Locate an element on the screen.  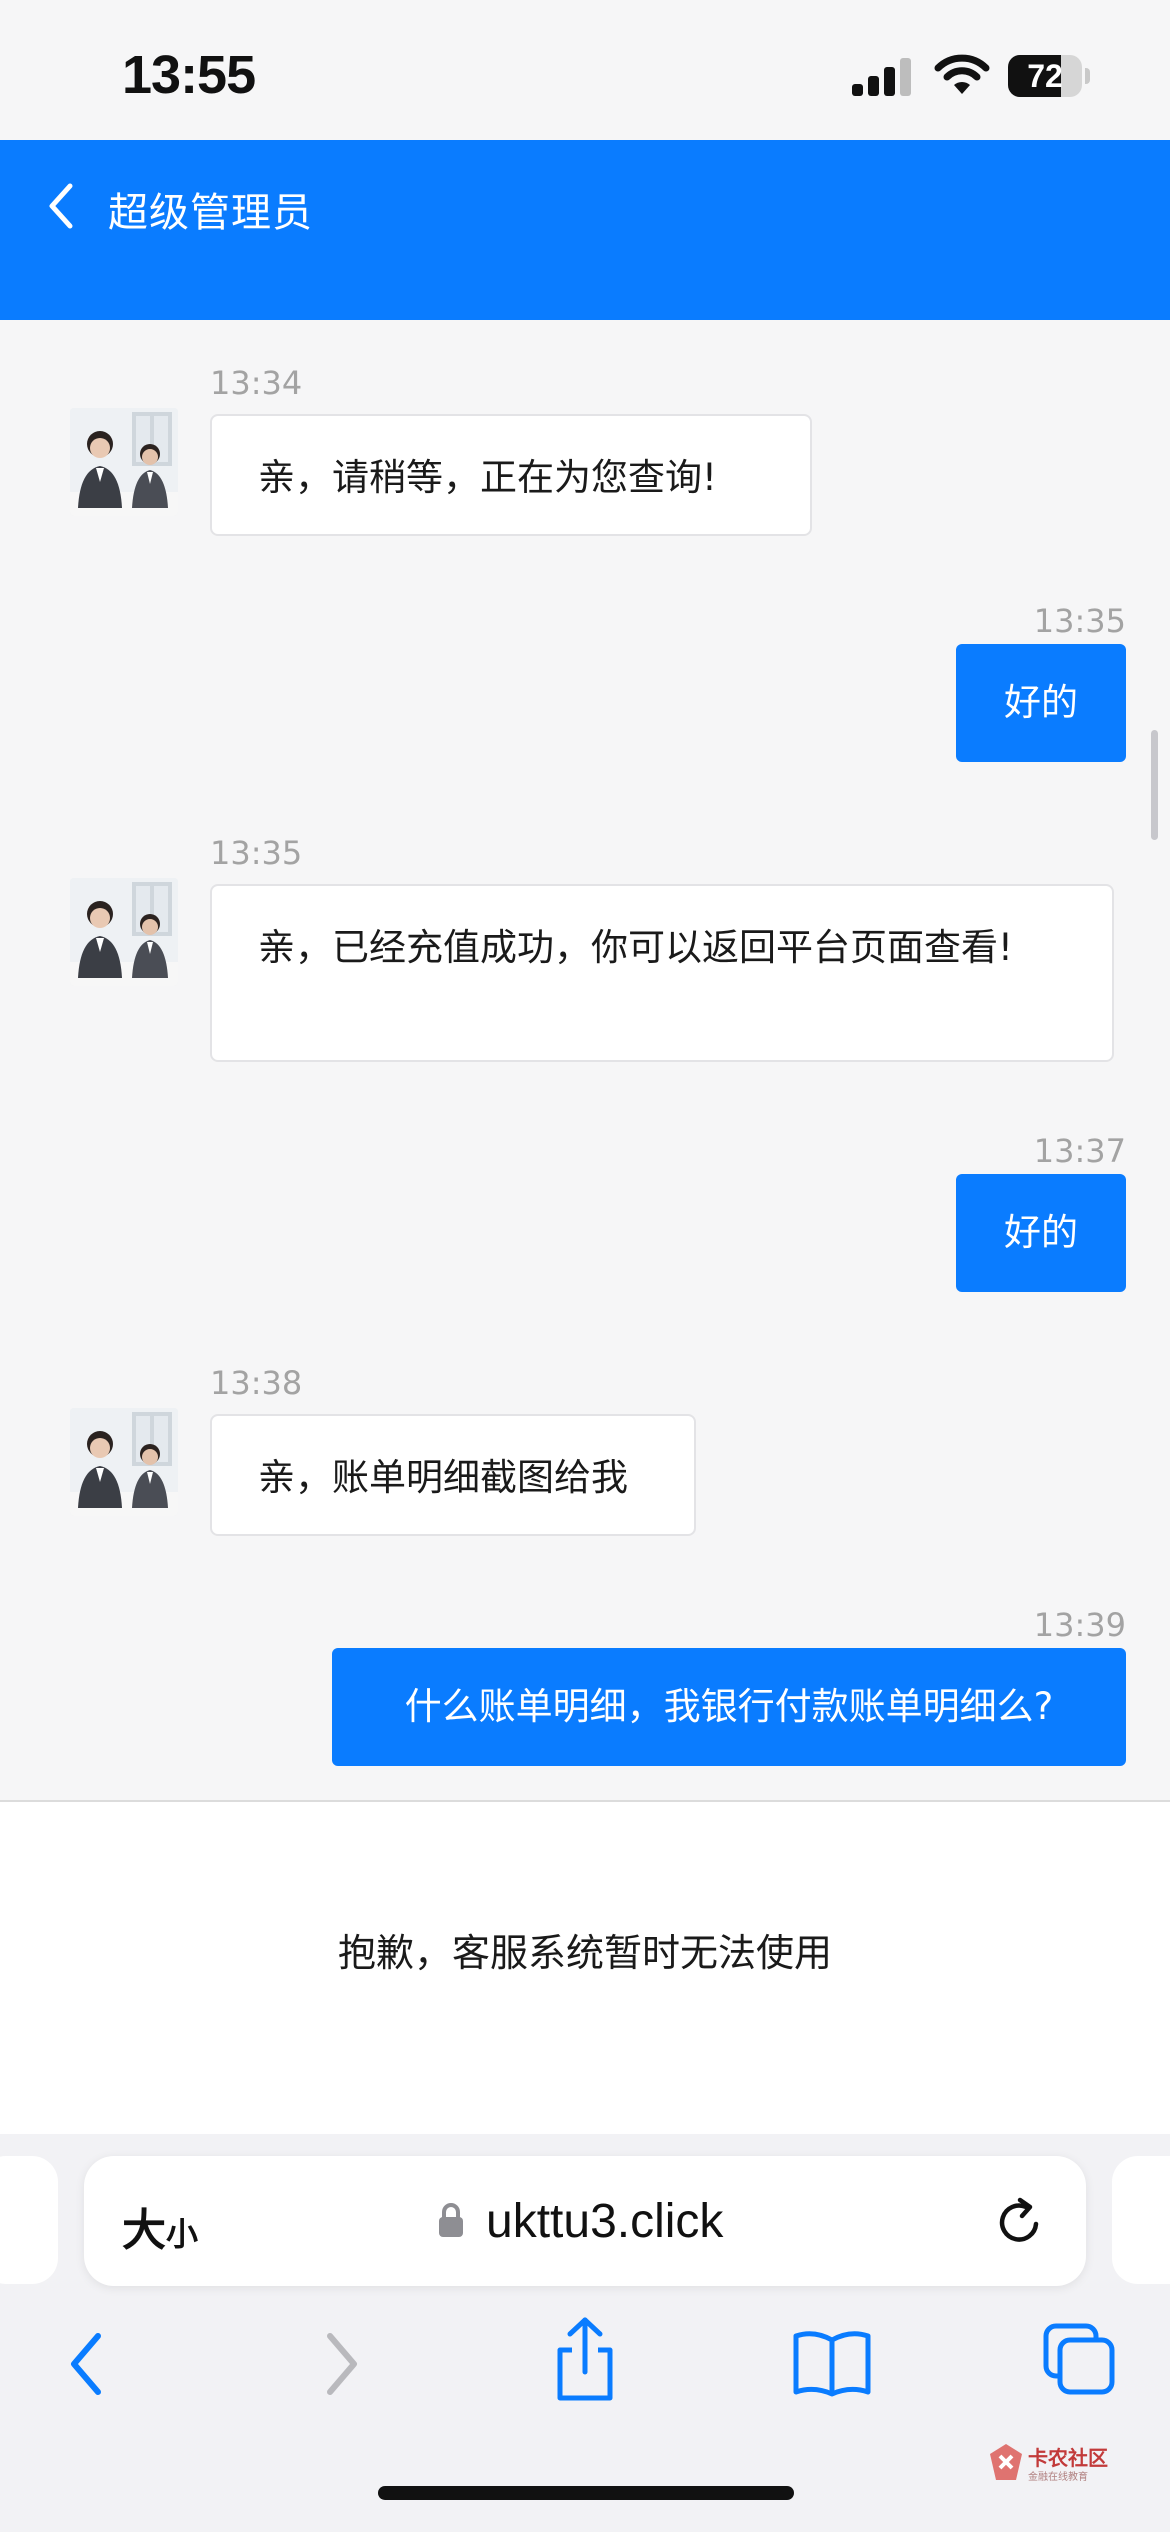
message-time: 13:37 is located at coordinates (1079, 1151).